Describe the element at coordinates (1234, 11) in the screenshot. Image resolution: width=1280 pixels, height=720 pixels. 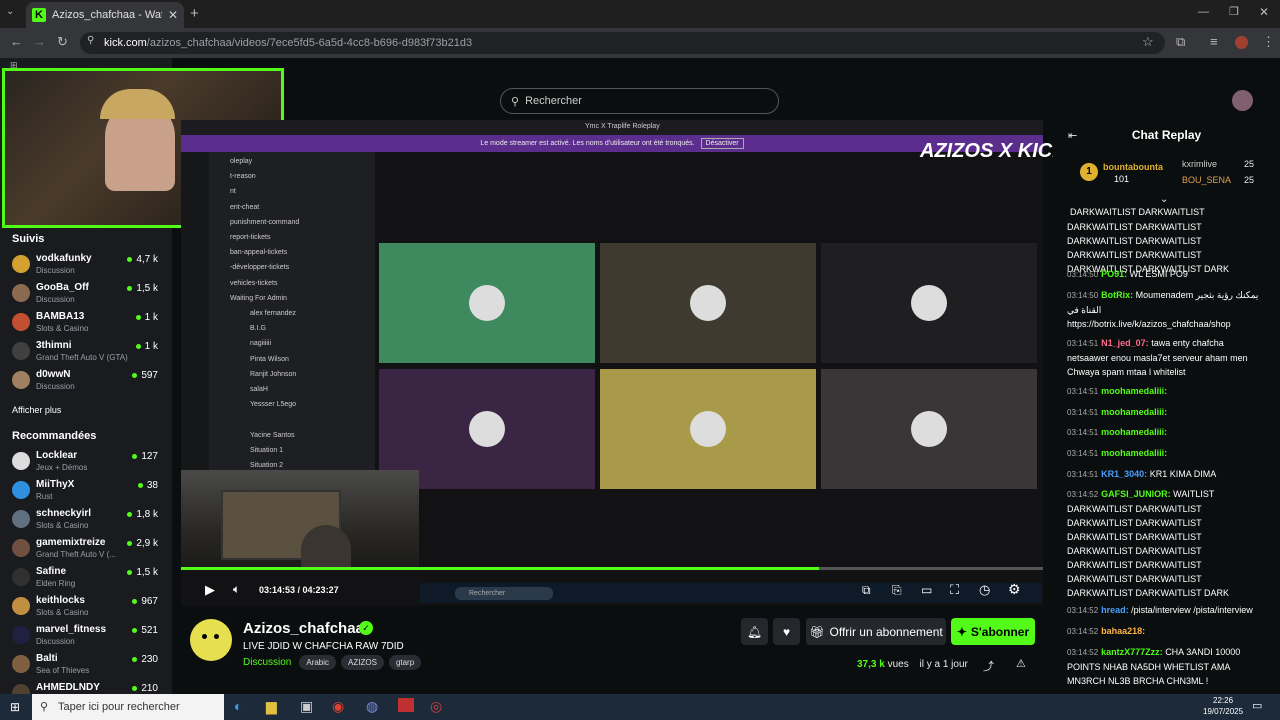
I see `restore-icon: ❐` at that location.